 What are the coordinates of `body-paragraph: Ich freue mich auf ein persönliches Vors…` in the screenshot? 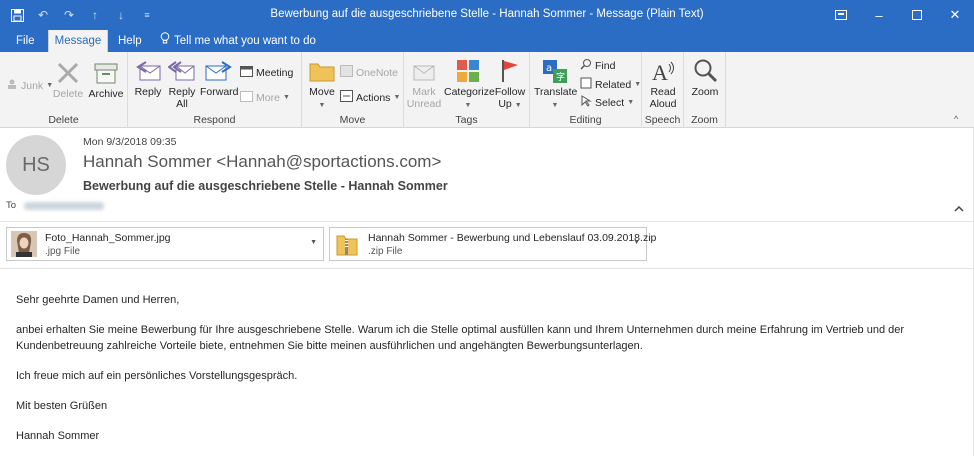 It's located at (157, 376).